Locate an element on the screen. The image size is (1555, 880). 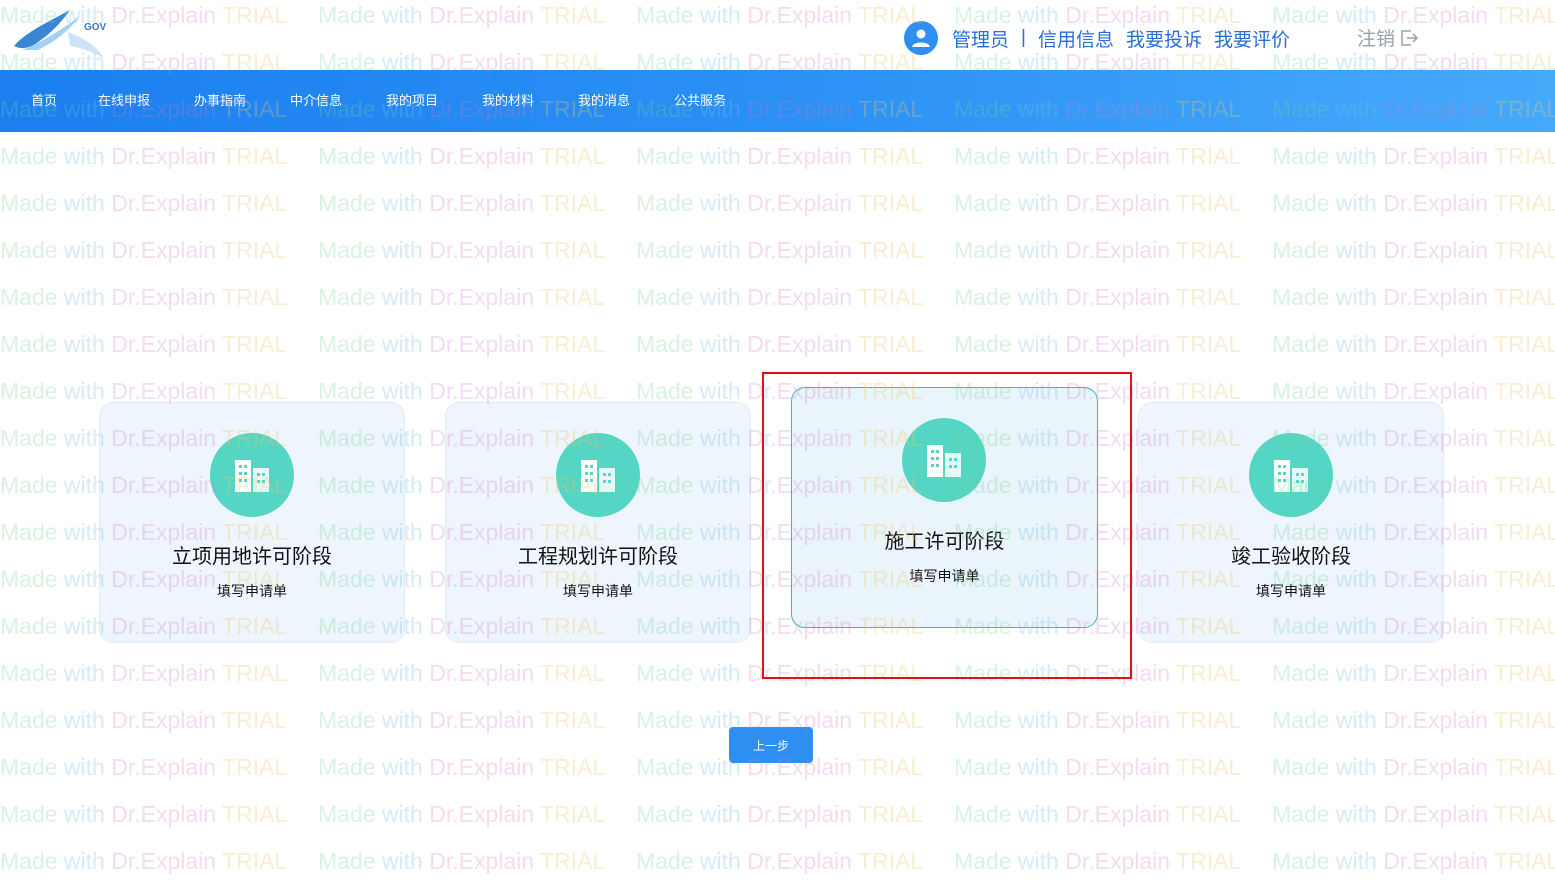
stage-title: 竣工验收阶段 is located at coordinates (1291, 557).